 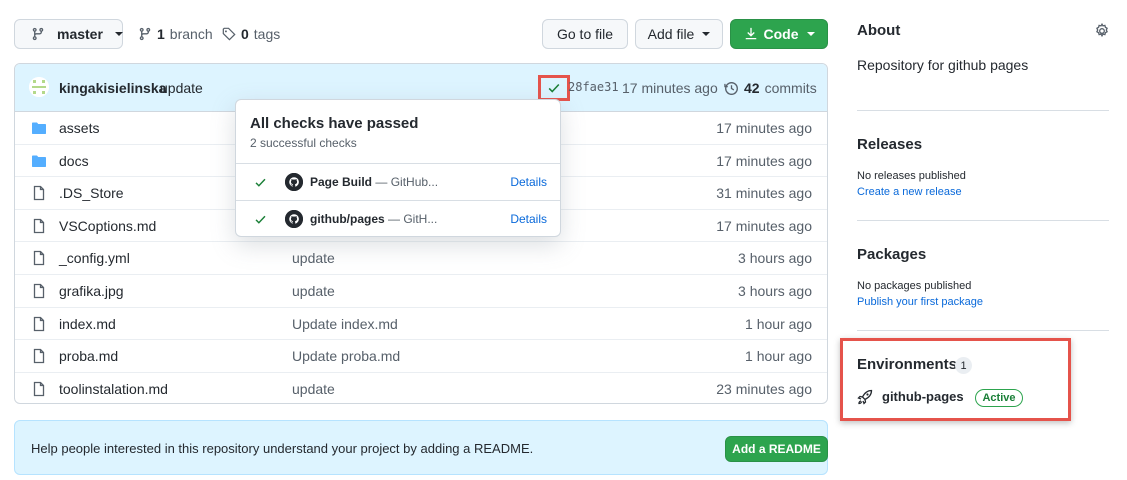 I want to click on go-to-file-button: Go to file, so click(x=585, y=34).